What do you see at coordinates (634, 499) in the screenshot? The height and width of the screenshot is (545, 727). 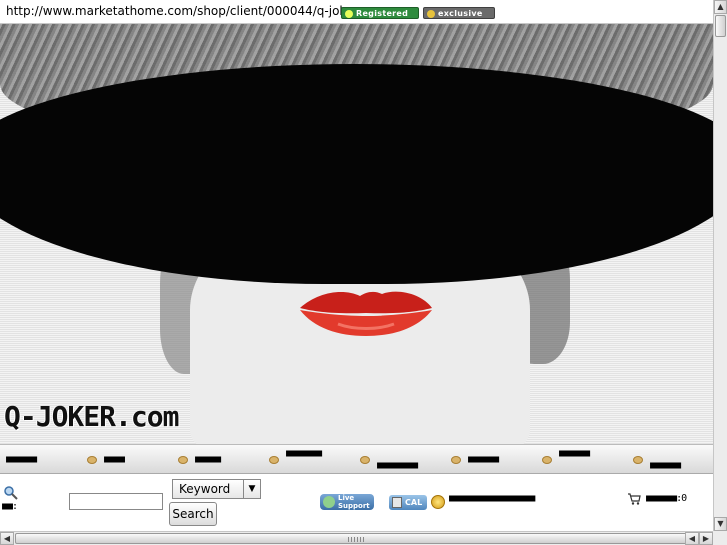 I see `cart-icon` at bounding box center [634, 499].